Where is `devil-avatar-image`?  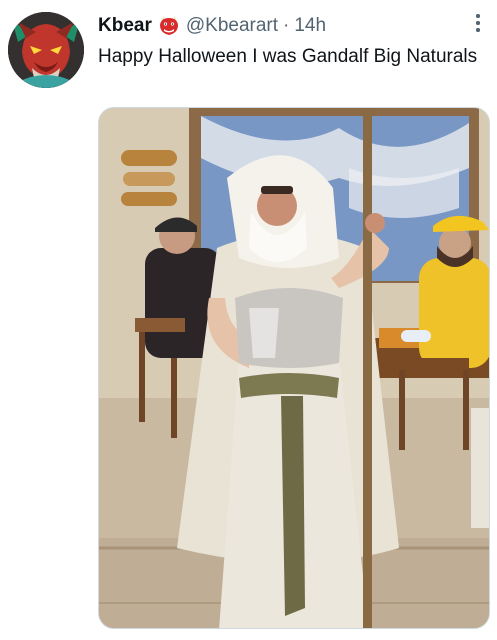
devil-avatar-image is located at coordinates (46, 50).